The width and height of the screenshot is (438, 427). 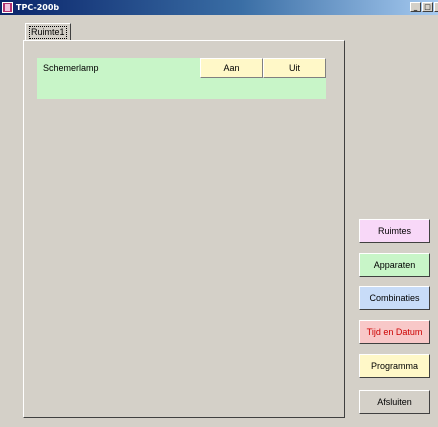 What do you see at coordinates (427, 7) in the screenshot?
I see `maximize-button: □` at bounding box center [427, 7].